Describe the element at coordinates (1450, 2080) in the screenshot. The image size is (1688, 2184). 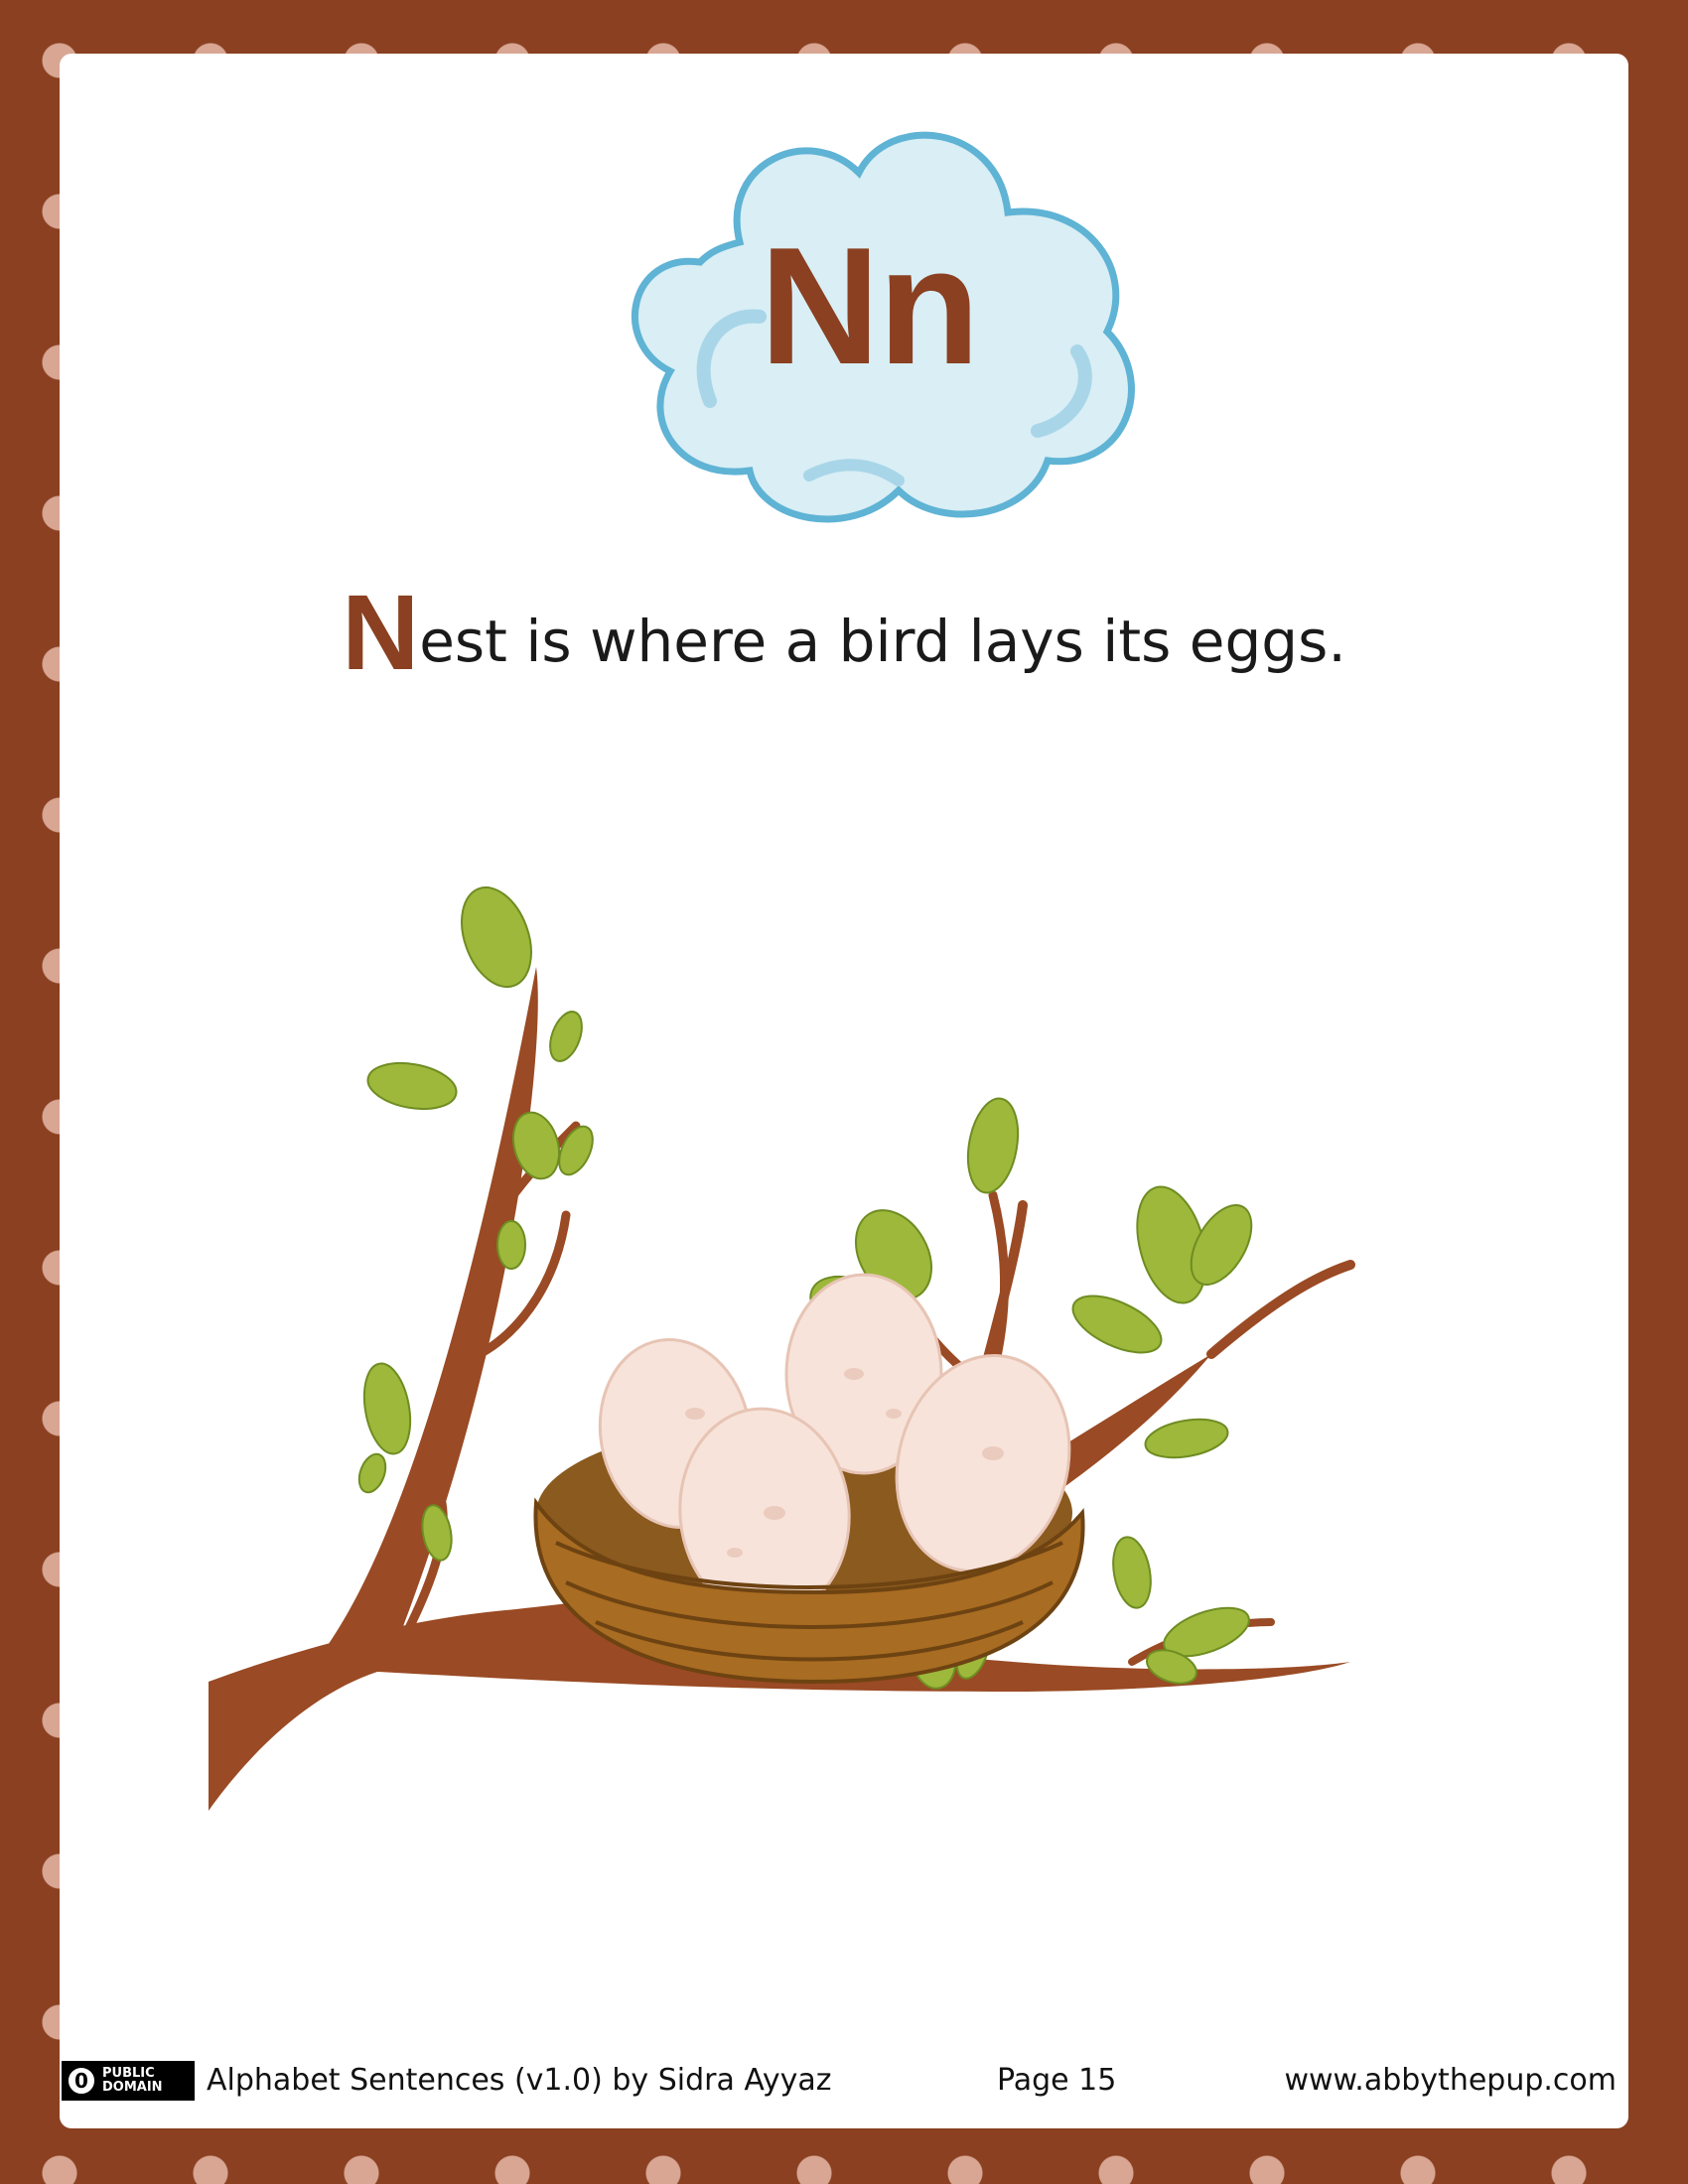
I see `website-link: www.abbythepup.com` at that location.